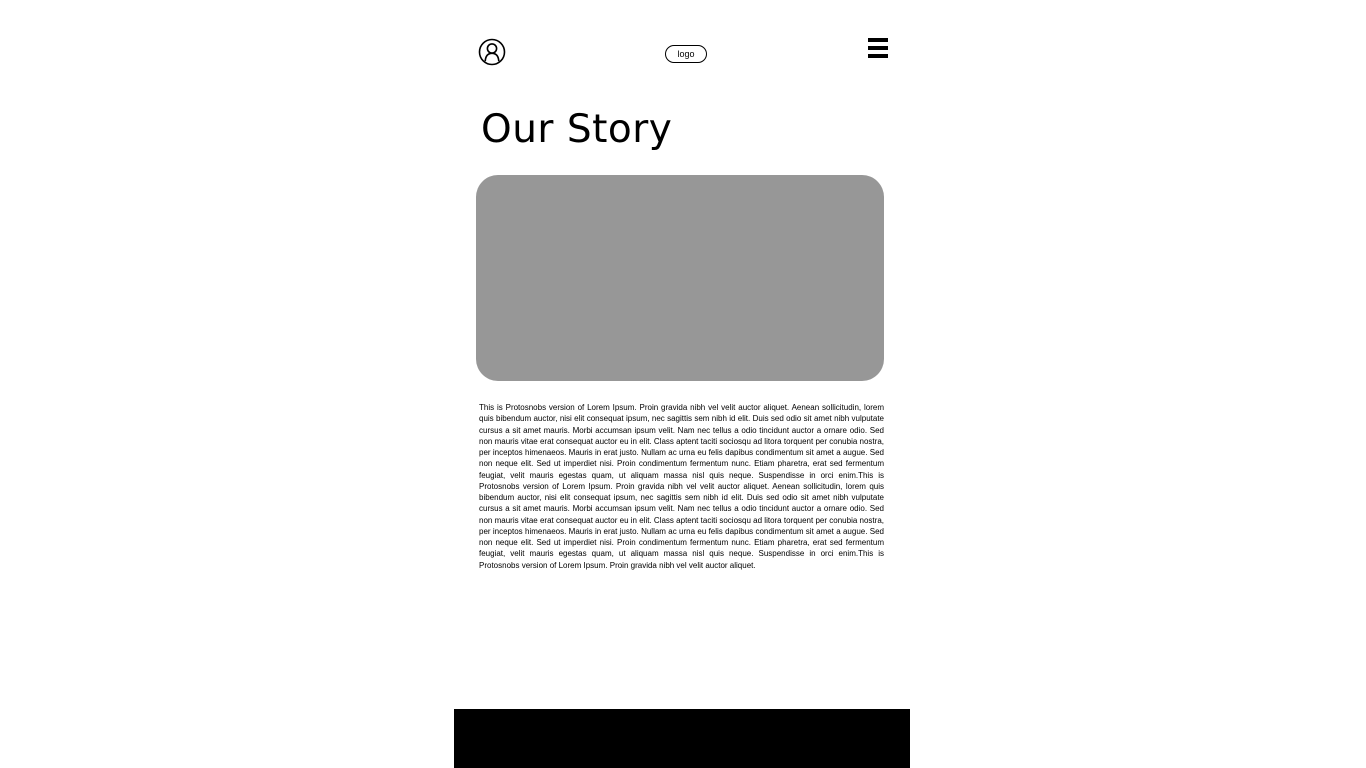 This screenshot has width=1366, height=768. Describe the element at coordinates (686, 54) in the screenshot. I see `logo: logo` at that location.